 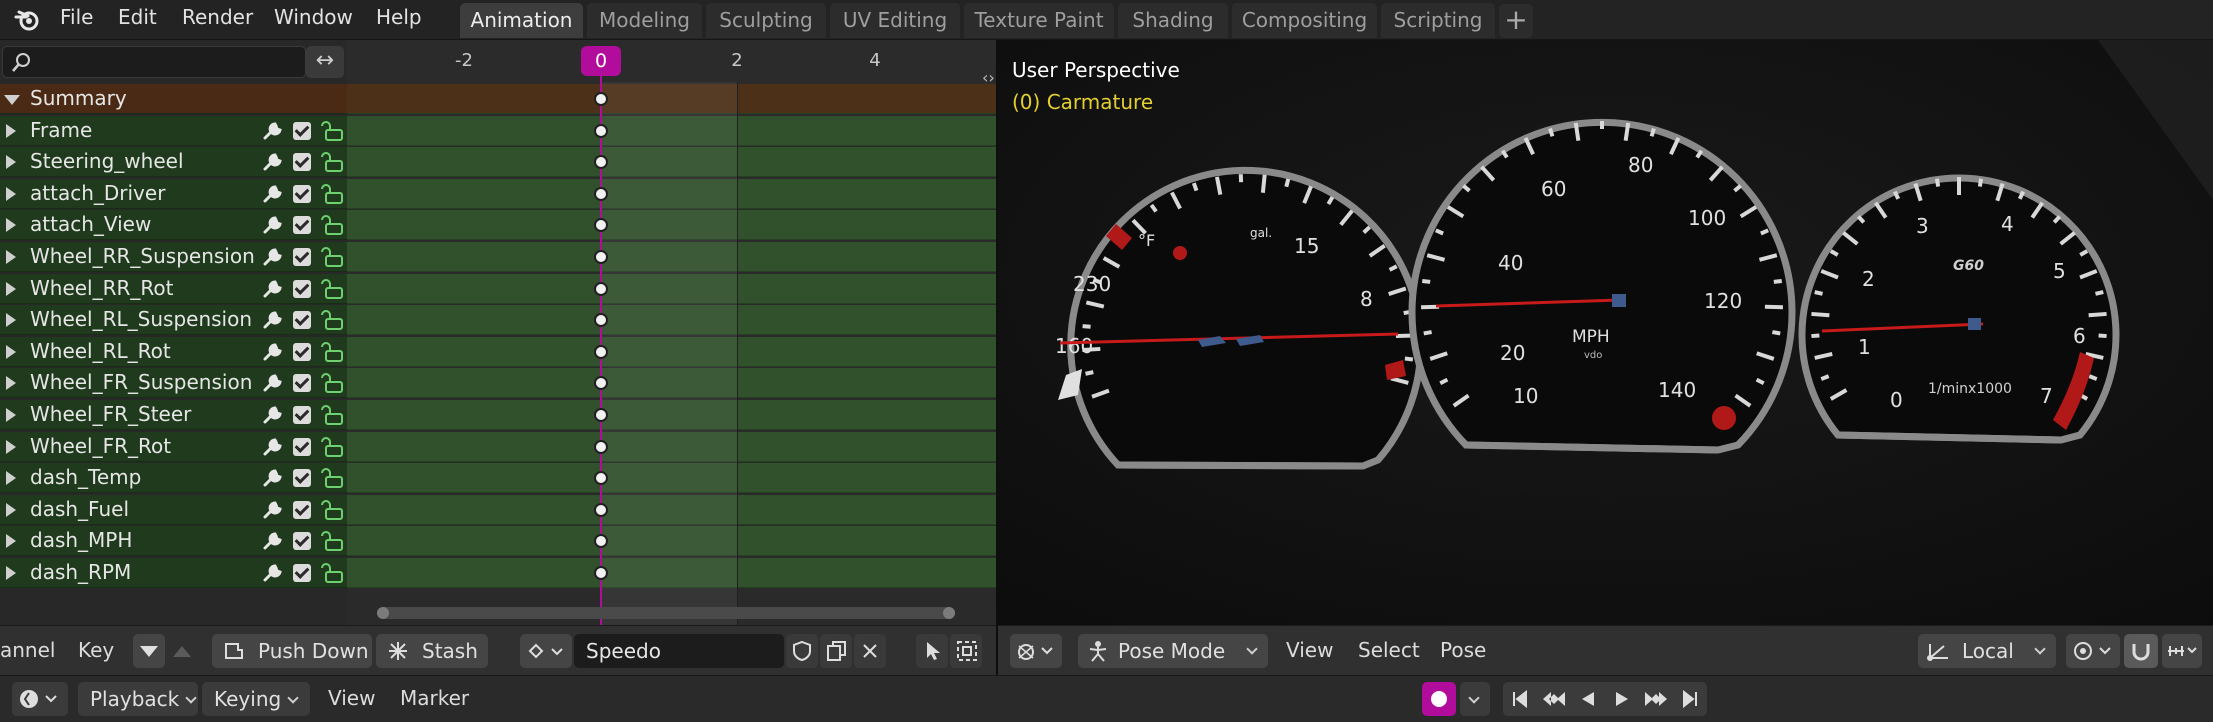 I want to click on menu-render: Render, so click(x=217, y=18).